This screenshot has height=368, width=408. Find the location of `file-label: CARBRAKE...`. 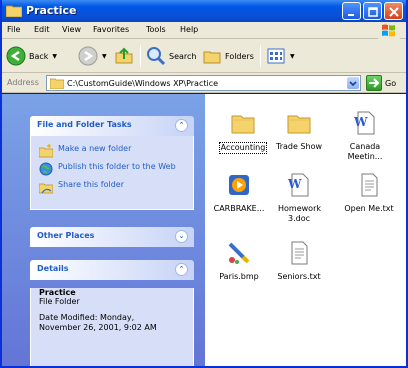

file-label: CARBRAKE... is located at coordinates (239, 208).